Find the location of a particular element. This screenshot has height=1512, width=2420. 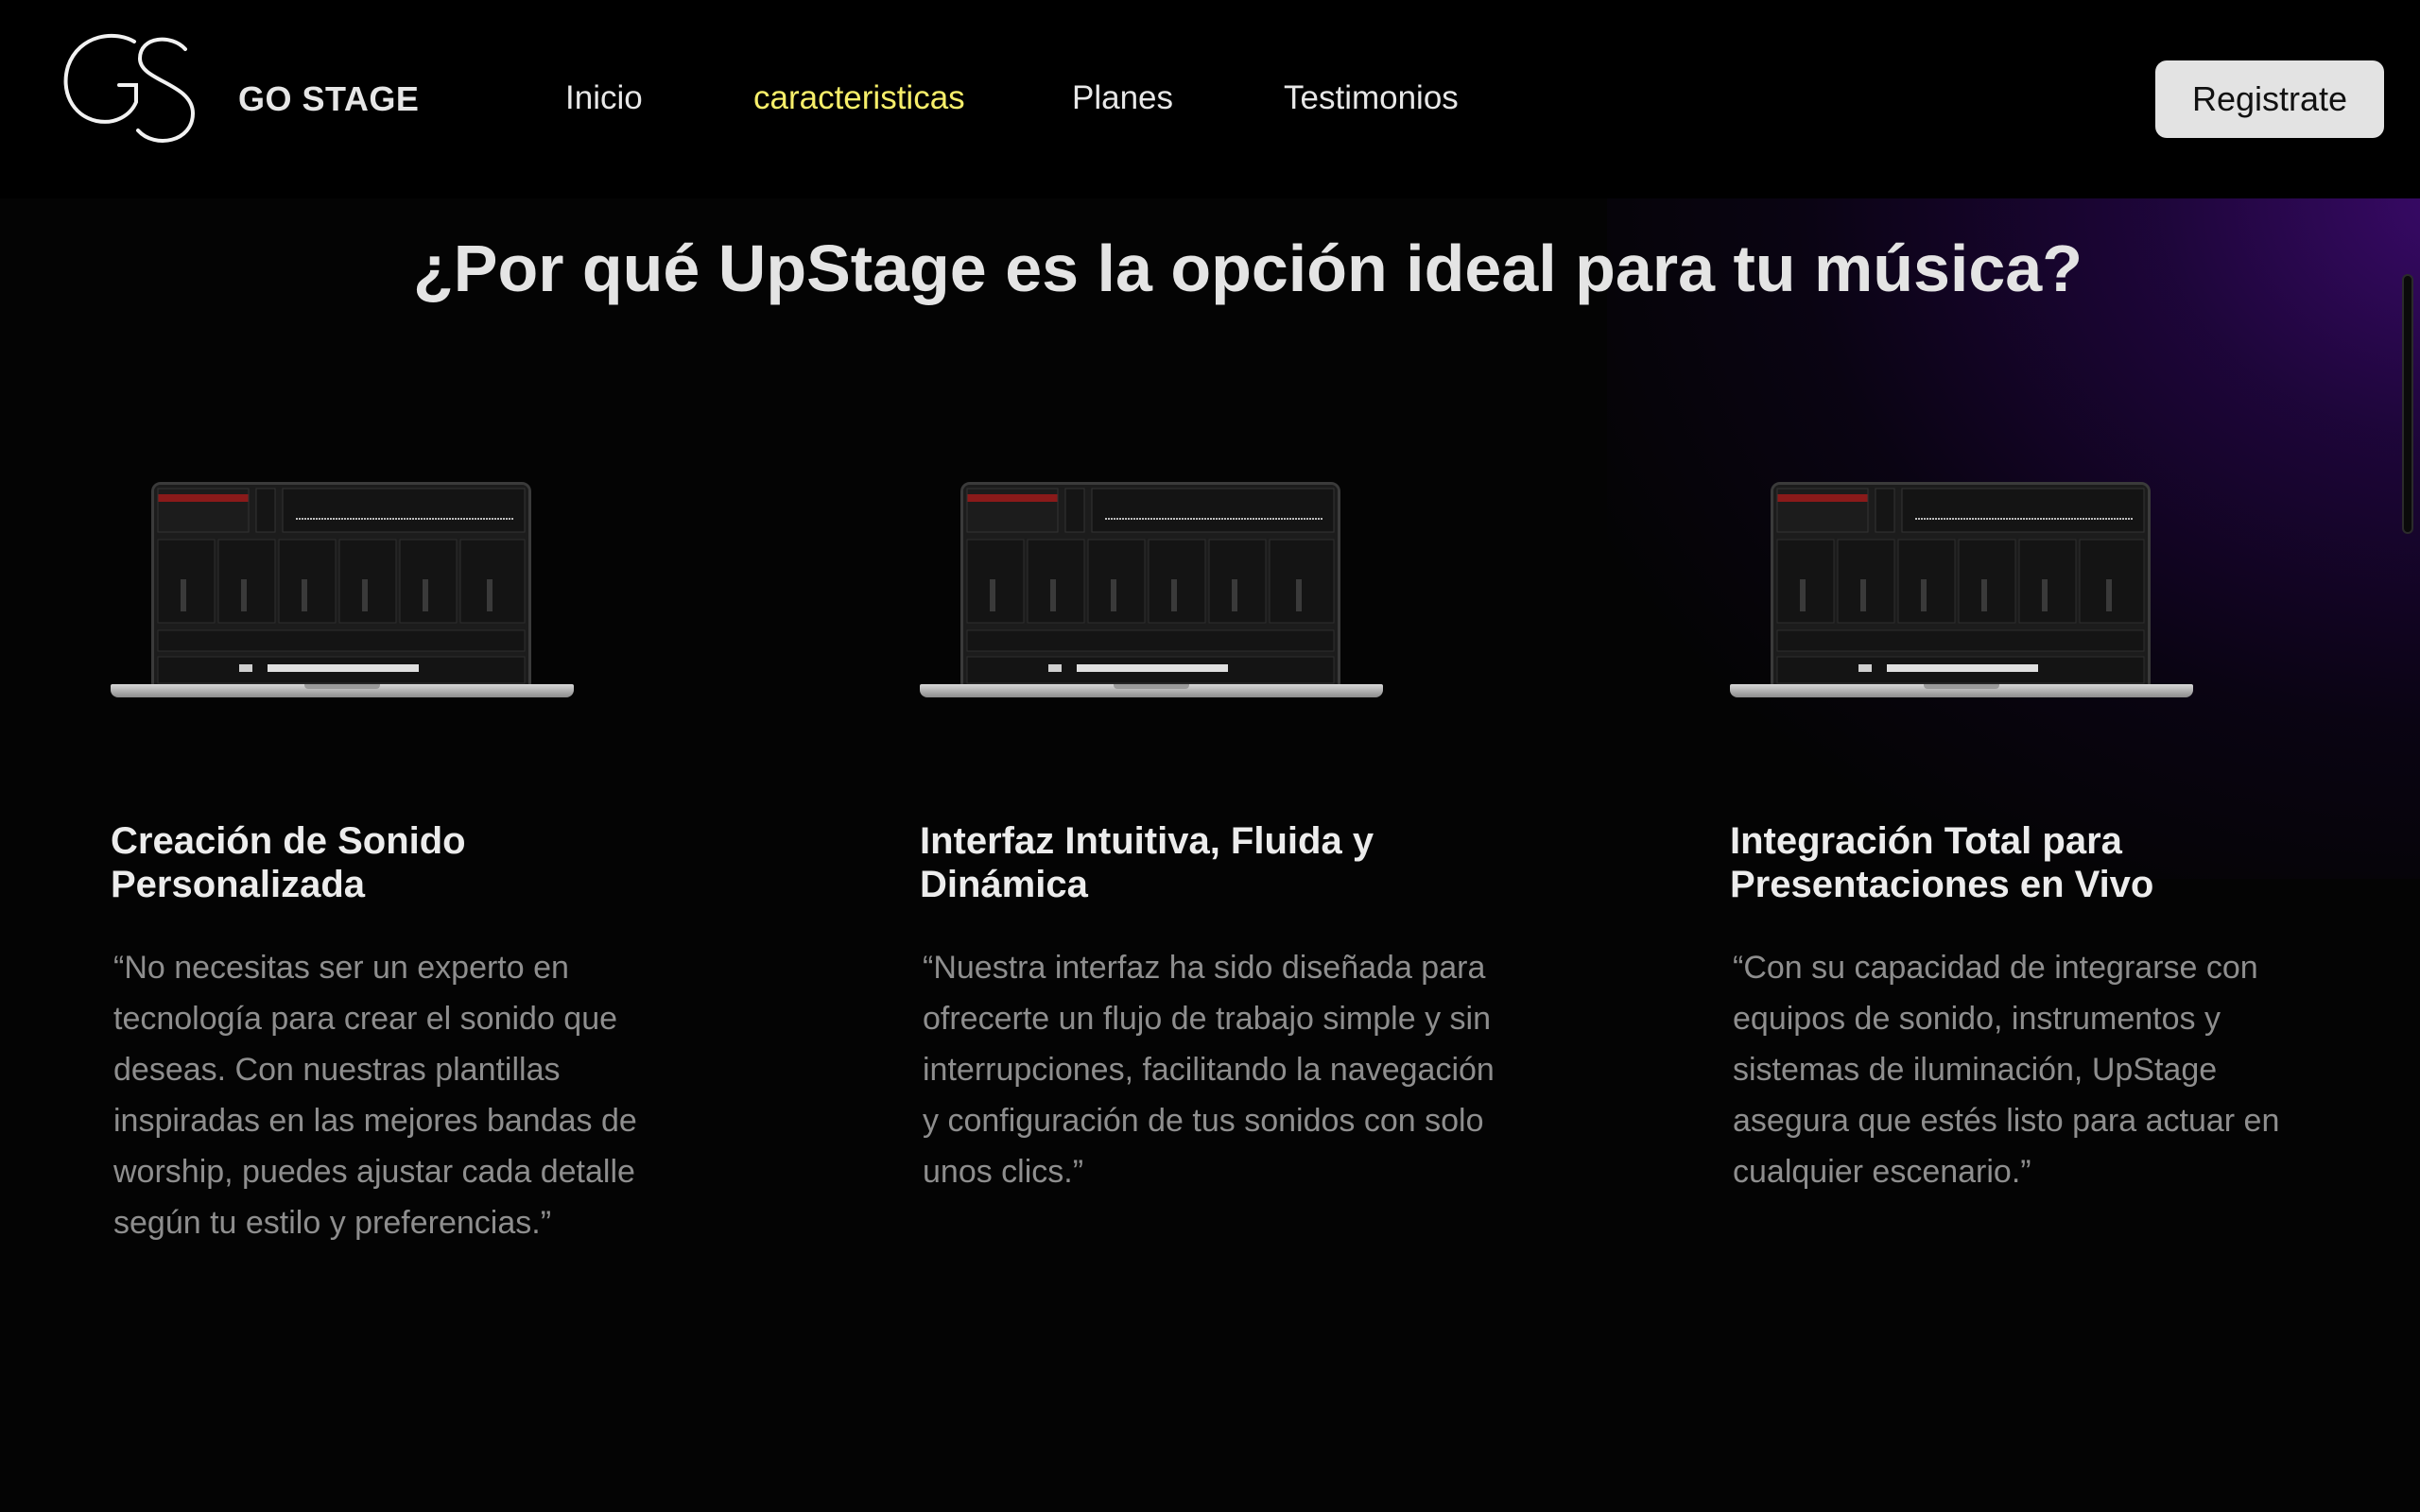

nav-caracteristicas: caracteristicas is located at coordinates (859, 98).